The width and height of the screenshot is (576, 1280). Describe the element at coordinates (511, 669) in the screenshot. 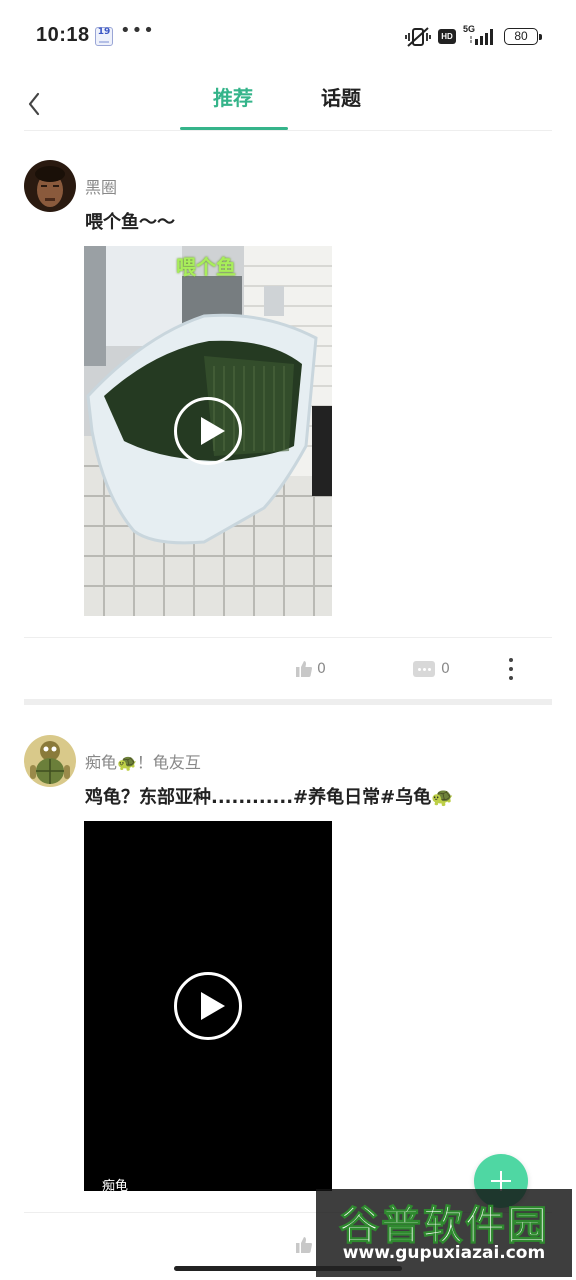

I see `more-icon` at that location.